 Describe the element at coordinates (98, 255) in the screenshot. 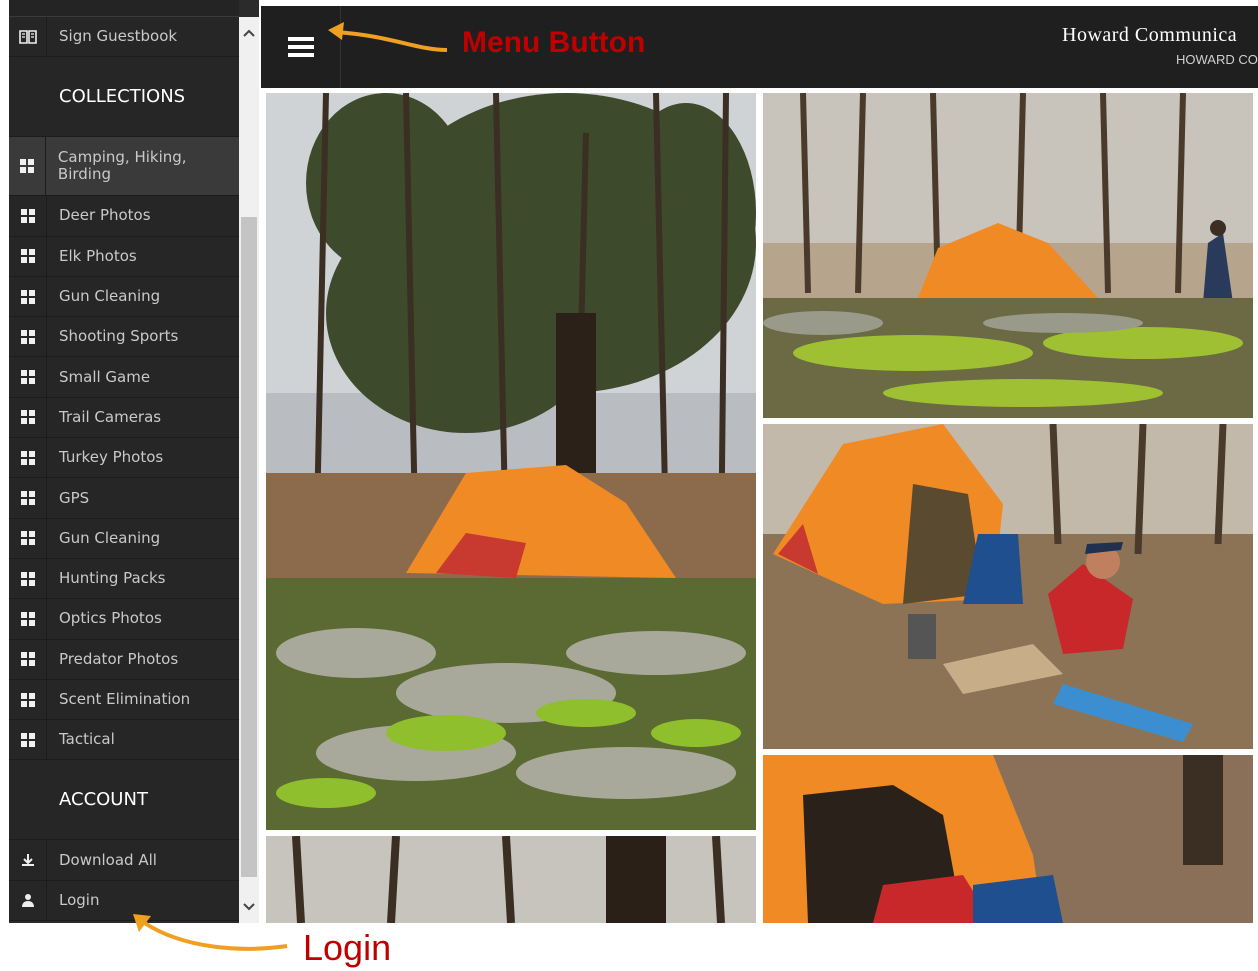

I see `sidebar-item-label: Elk Photos` at that location.